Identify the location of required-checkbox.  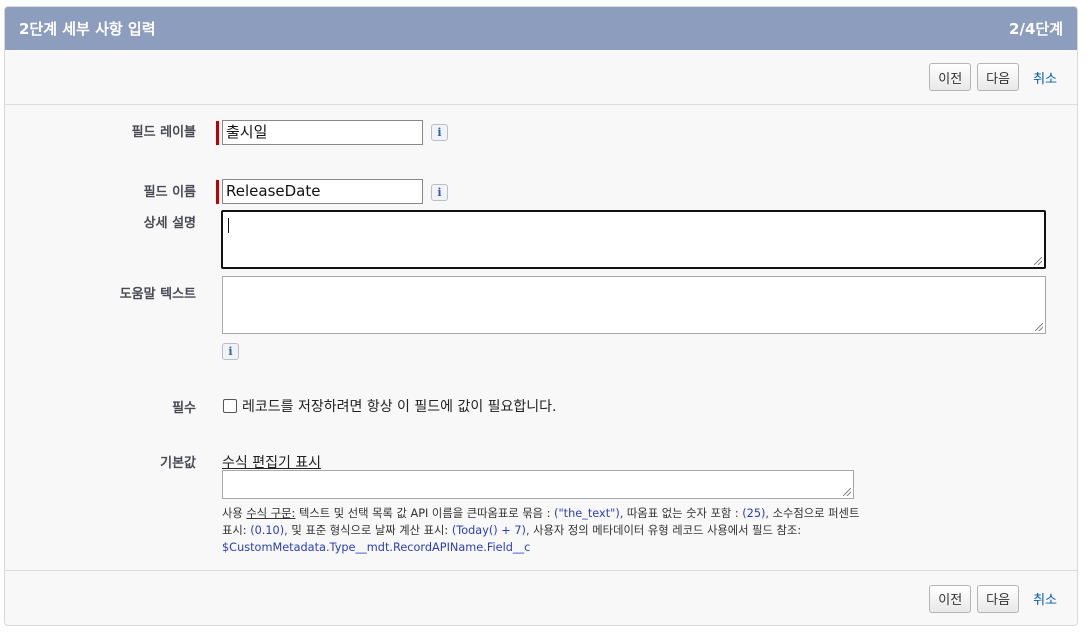
(230, 406).